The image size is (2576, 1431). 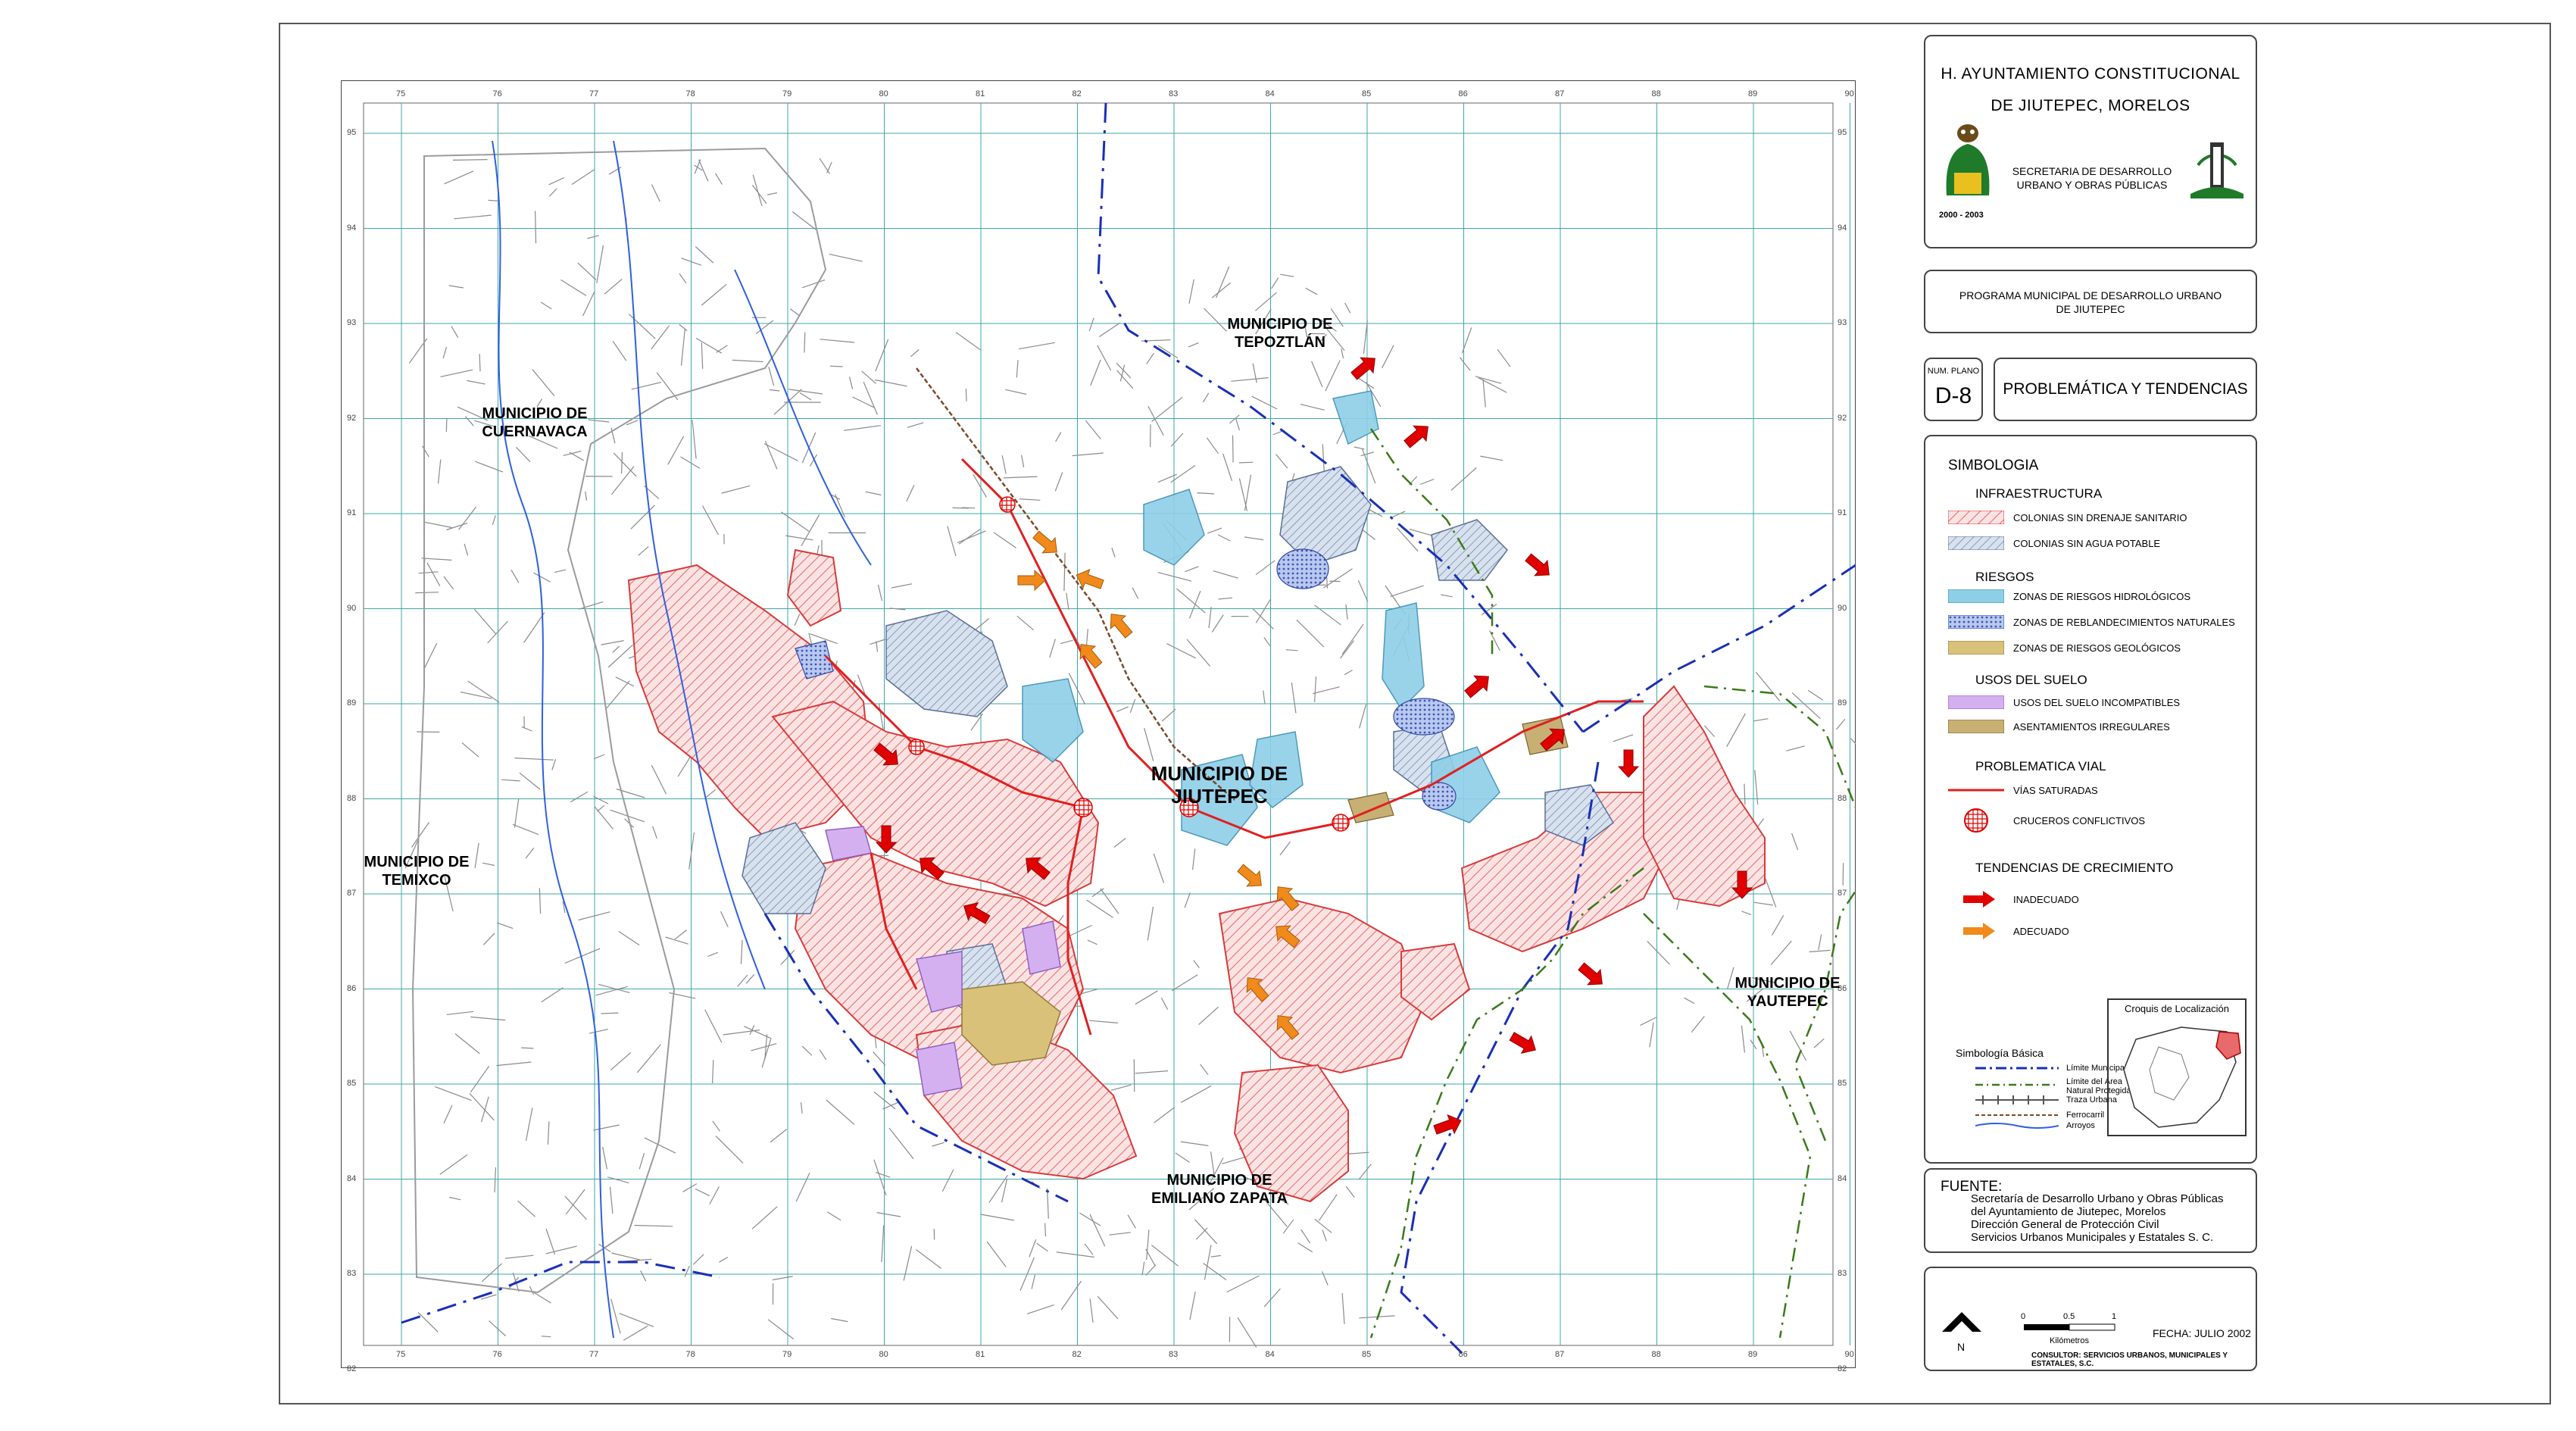 I want to click on label-municipio-yautepec: MUNICIPIO DE YAUTEPEC, so click(x=1788, y=993).